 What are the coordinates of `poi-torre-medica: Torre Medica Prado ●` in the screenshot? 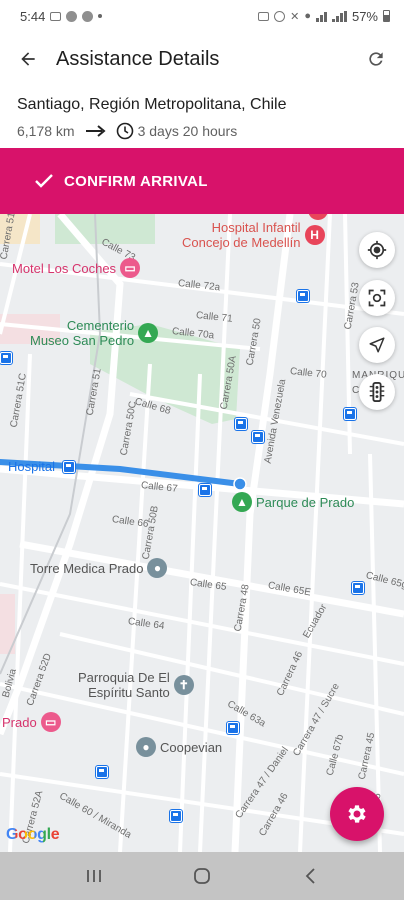 It's located at (99, 568).